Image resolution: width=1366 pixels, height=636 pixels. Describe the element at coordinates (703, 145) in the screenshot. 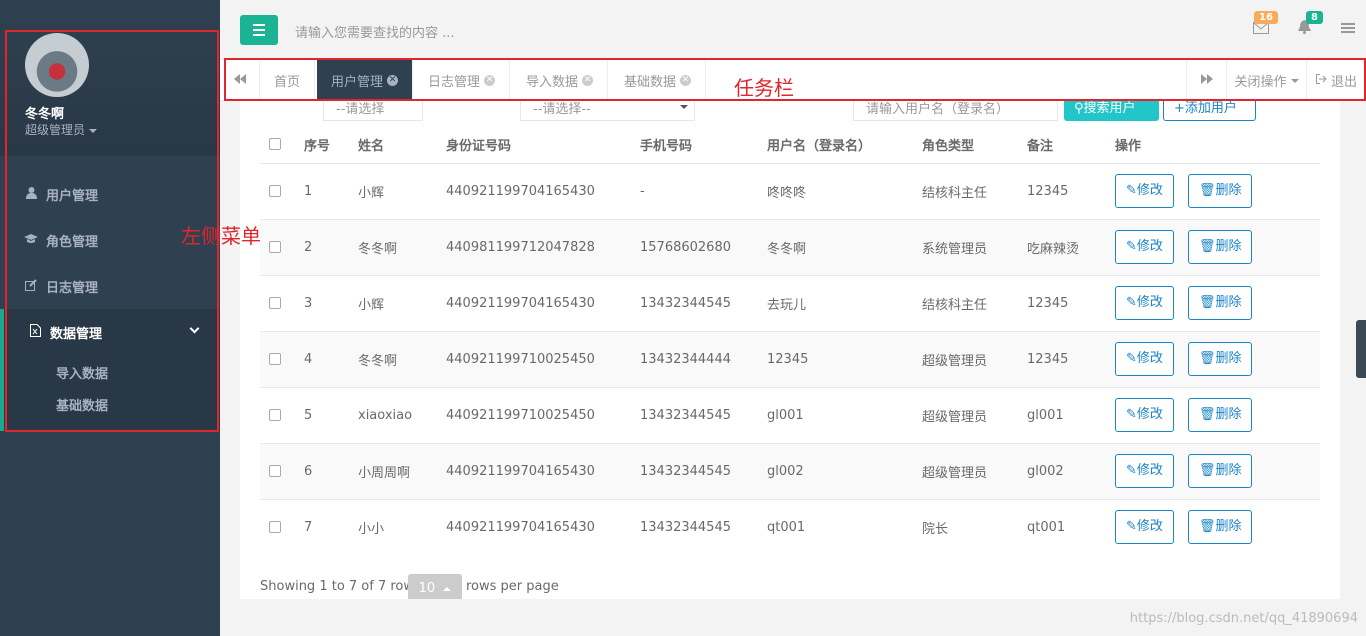

I see `column-header: 手机号码` at that location.